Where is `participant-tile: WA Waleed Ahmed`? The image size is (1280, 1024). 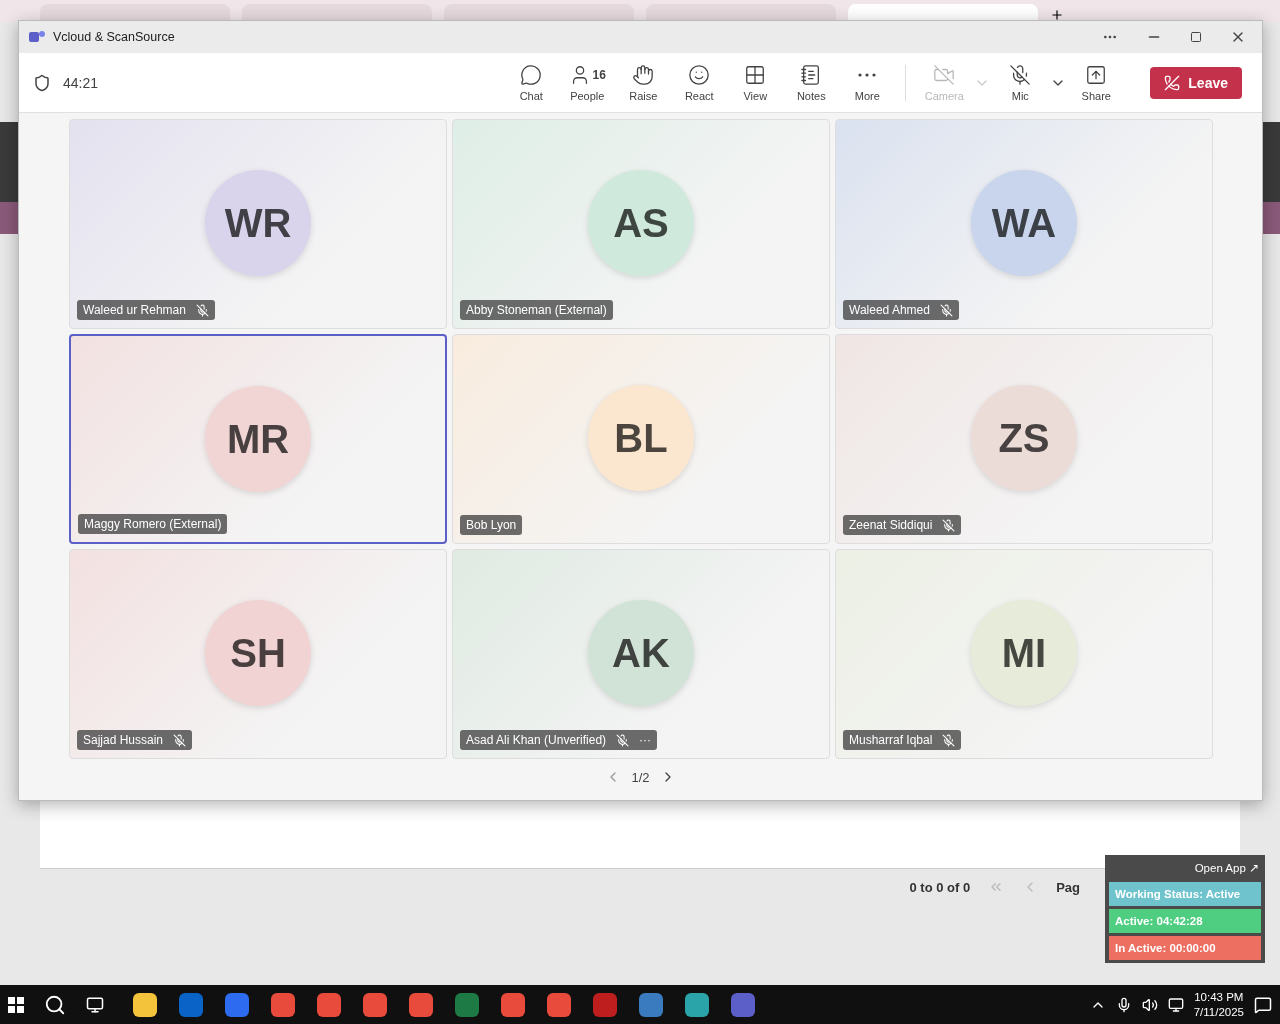 participant-tile: WA Waleed Ahmed is located at coordinates (1024, 224).